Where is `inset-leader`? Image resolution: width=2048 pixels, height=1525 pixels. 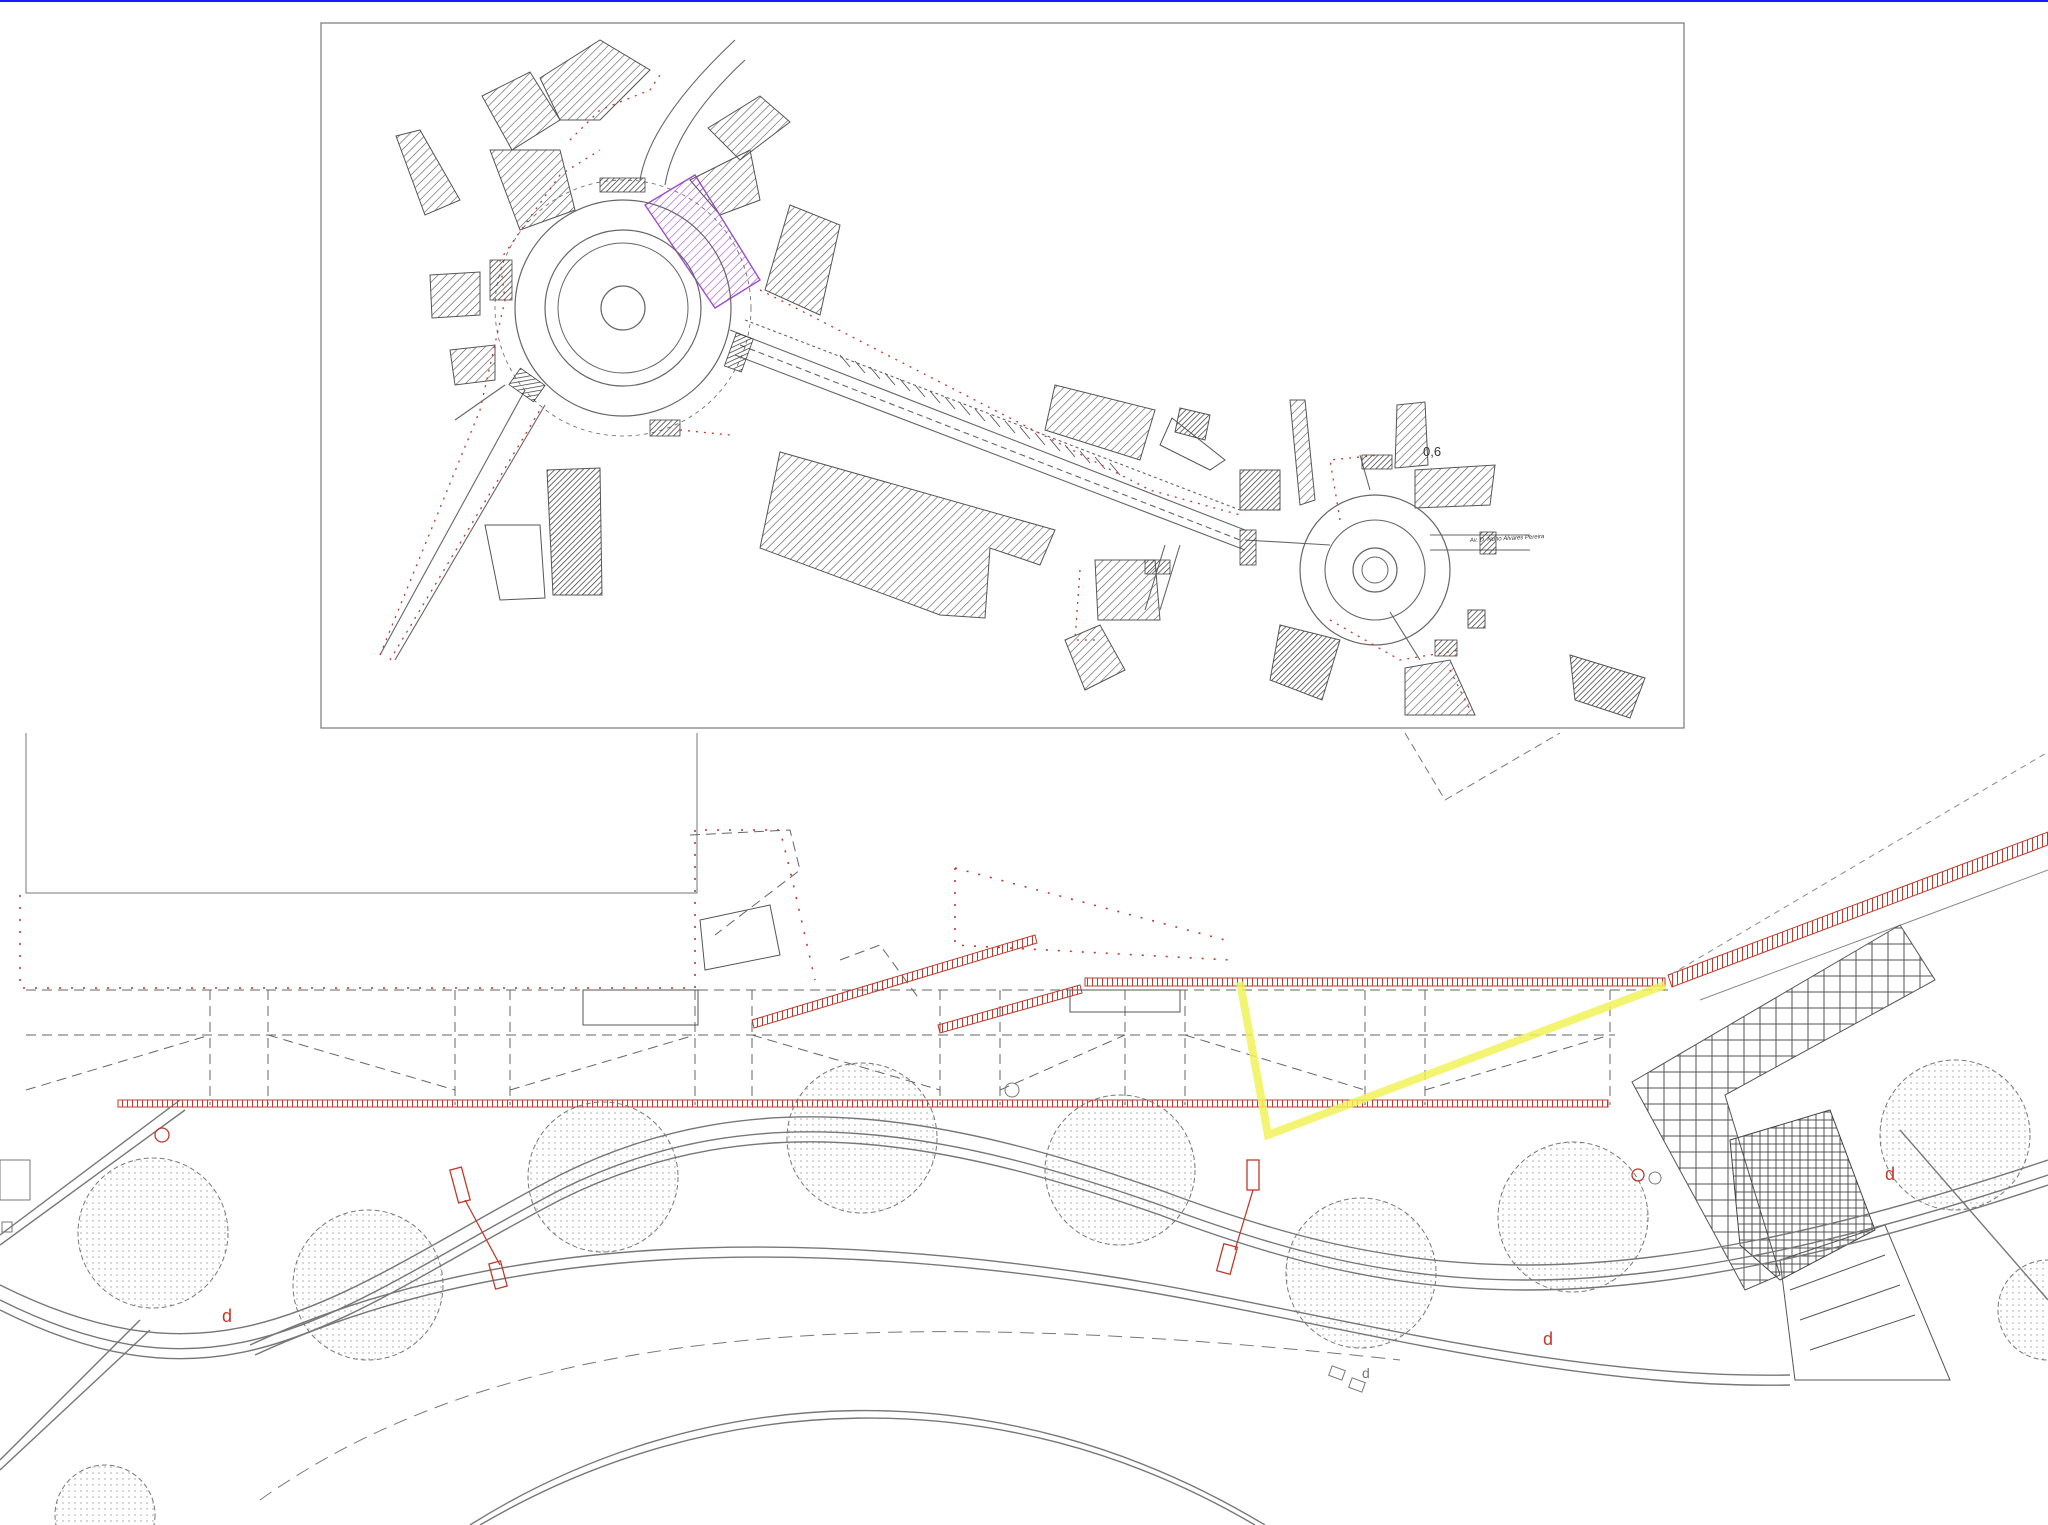
inset-leader is located at coordinates (1482, 766).